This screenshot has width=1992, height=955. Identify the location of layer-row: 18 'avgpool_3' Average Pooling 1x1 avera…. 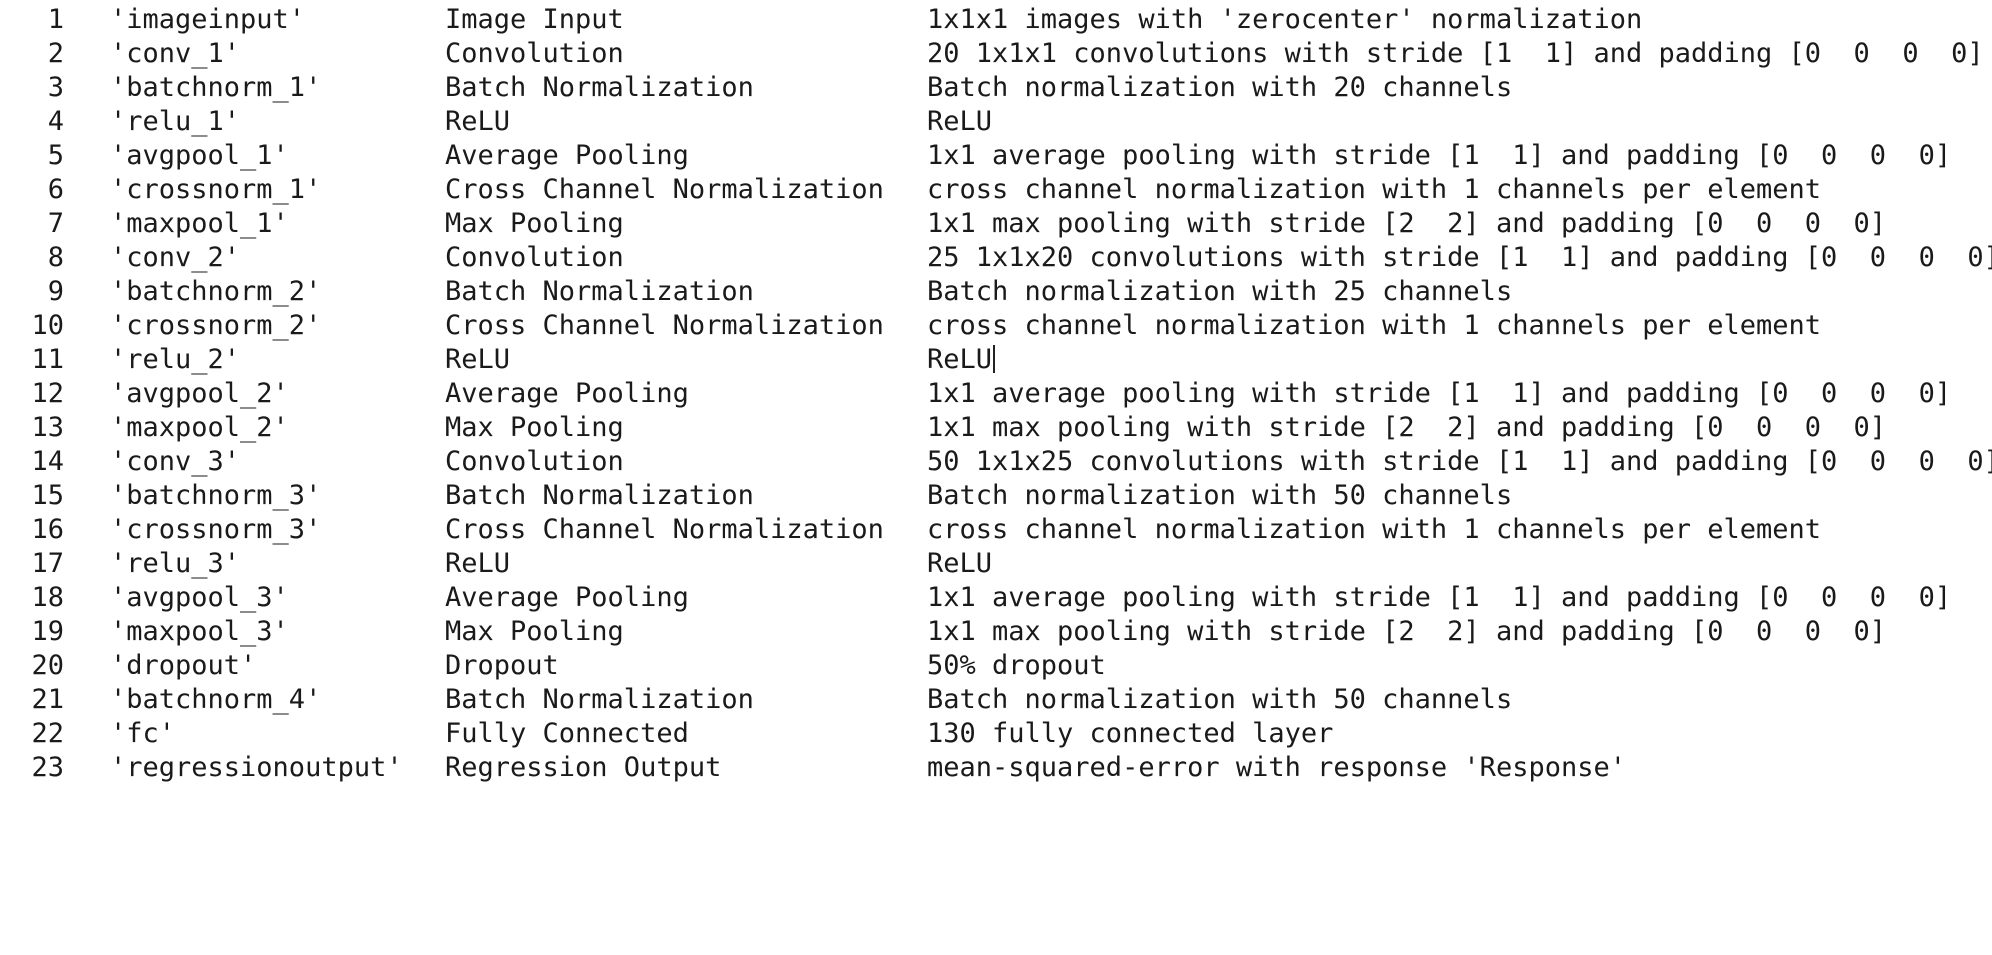
(996, 598).